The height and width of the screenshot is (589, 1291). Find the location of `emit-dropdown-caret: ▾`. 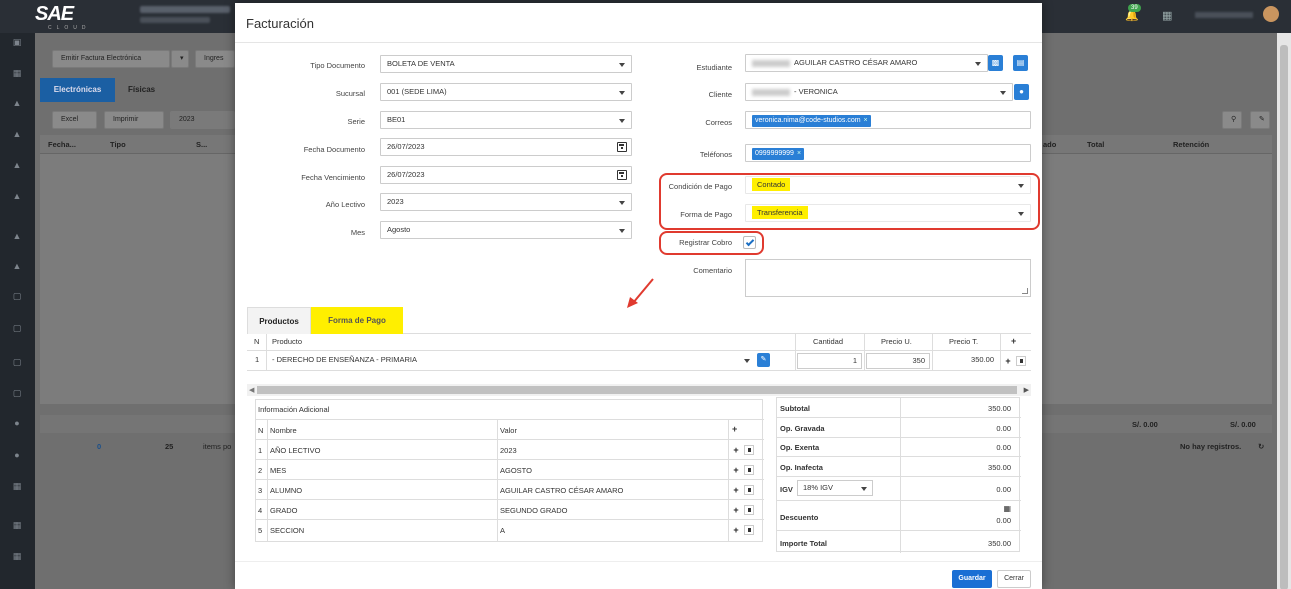

emit-dropdown-caret: ▾ is located at coordinates (180, 59).